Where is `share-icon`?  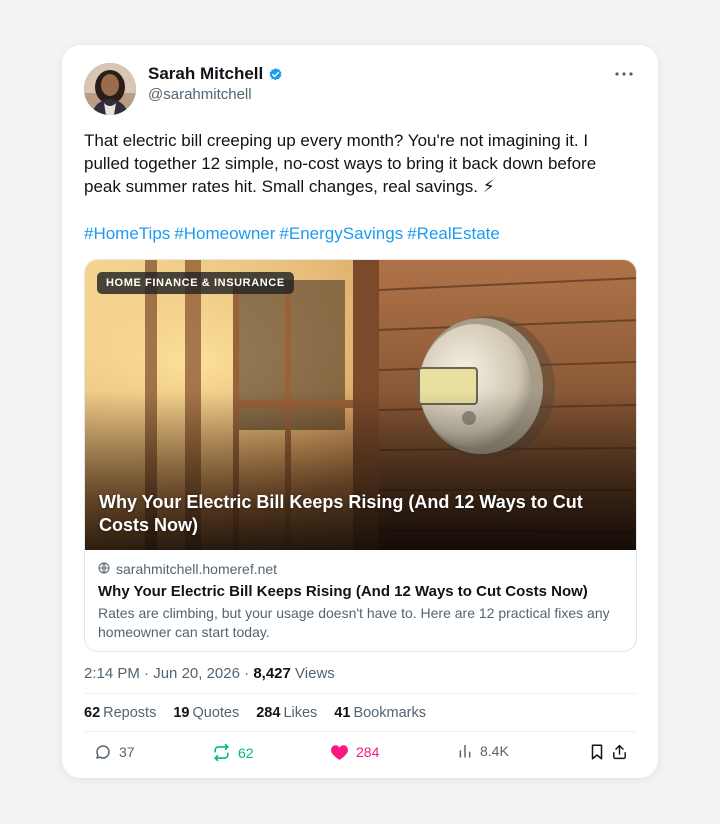 share-icon is located at coordinates (619, 752).